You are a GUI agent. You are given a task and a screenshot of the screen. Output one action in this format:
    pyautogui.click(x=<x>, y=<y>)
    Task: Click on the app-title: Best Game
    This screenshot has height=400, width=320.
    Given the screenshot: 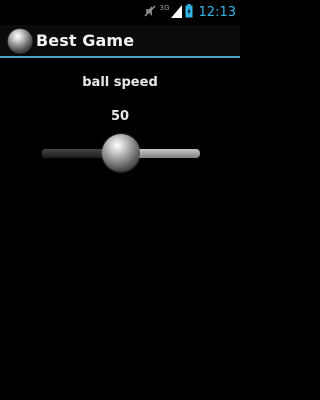 What is the action you would take?
    pyautogui.click(x=85, y=40)
    